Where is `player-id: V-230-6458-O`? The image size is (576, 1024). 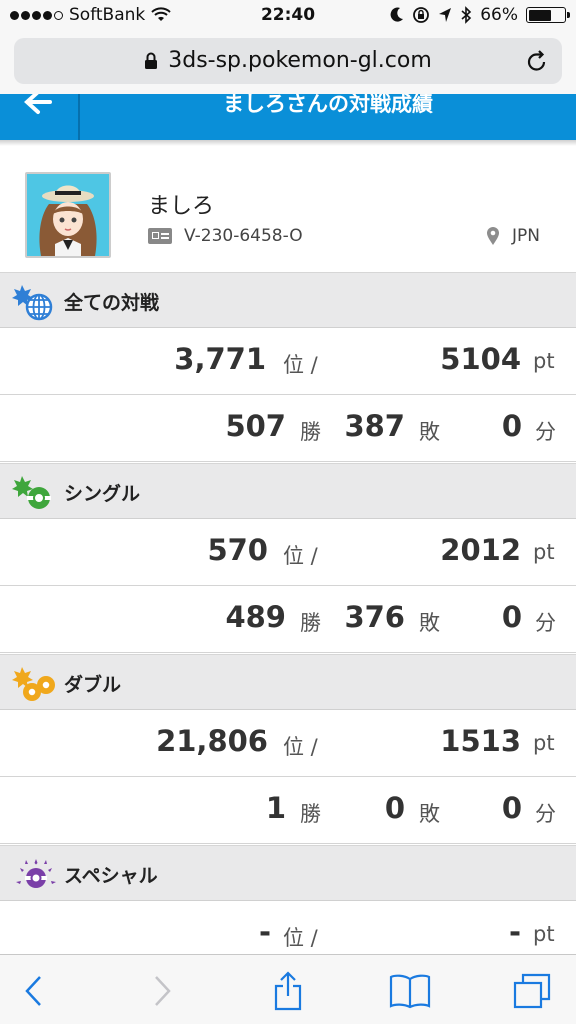 player-id: V-230-6458-O is located at coordinates (243, 236).